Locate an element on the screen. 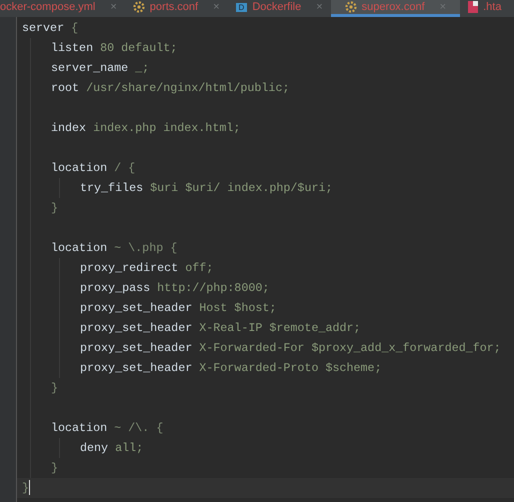 The image size is (514, 502). code-token: listen is located at coordinates (72, 48).